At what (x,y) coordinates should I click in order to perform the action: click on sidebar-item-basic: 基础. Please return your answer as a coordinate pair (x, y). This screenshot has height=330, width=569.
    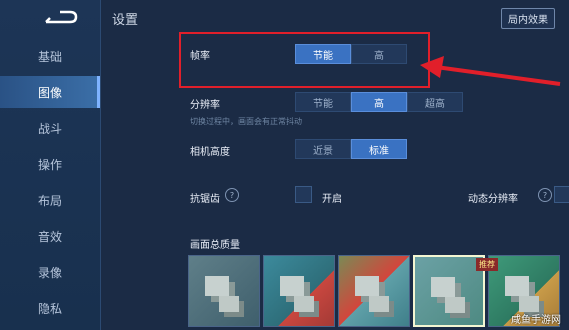
    Looking at the image, I should click on (50, 56).